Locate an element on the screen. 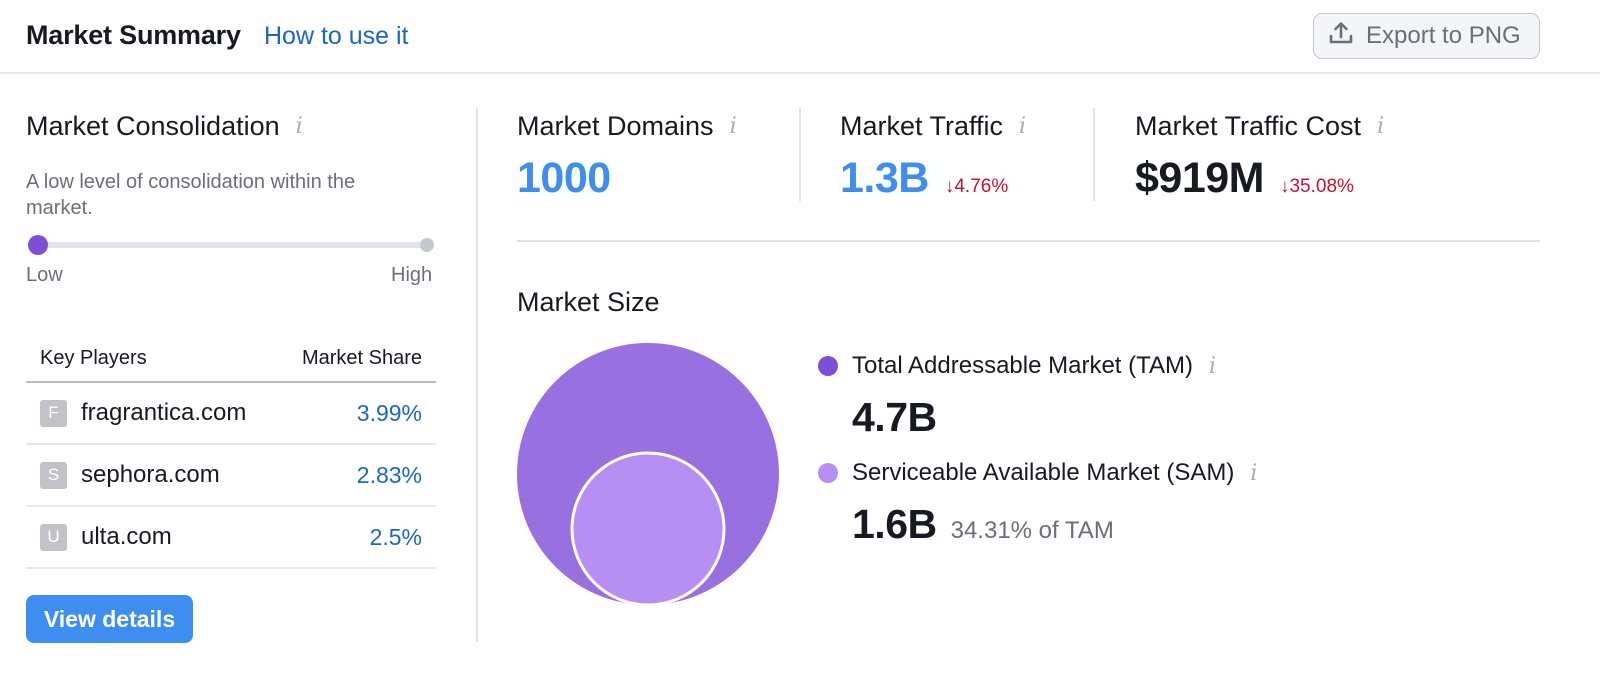 The image size is (1600, 690). metric-market-traffic: Market Traffic i 1.3B ↓4.76% is located at coordinates (933, 157).